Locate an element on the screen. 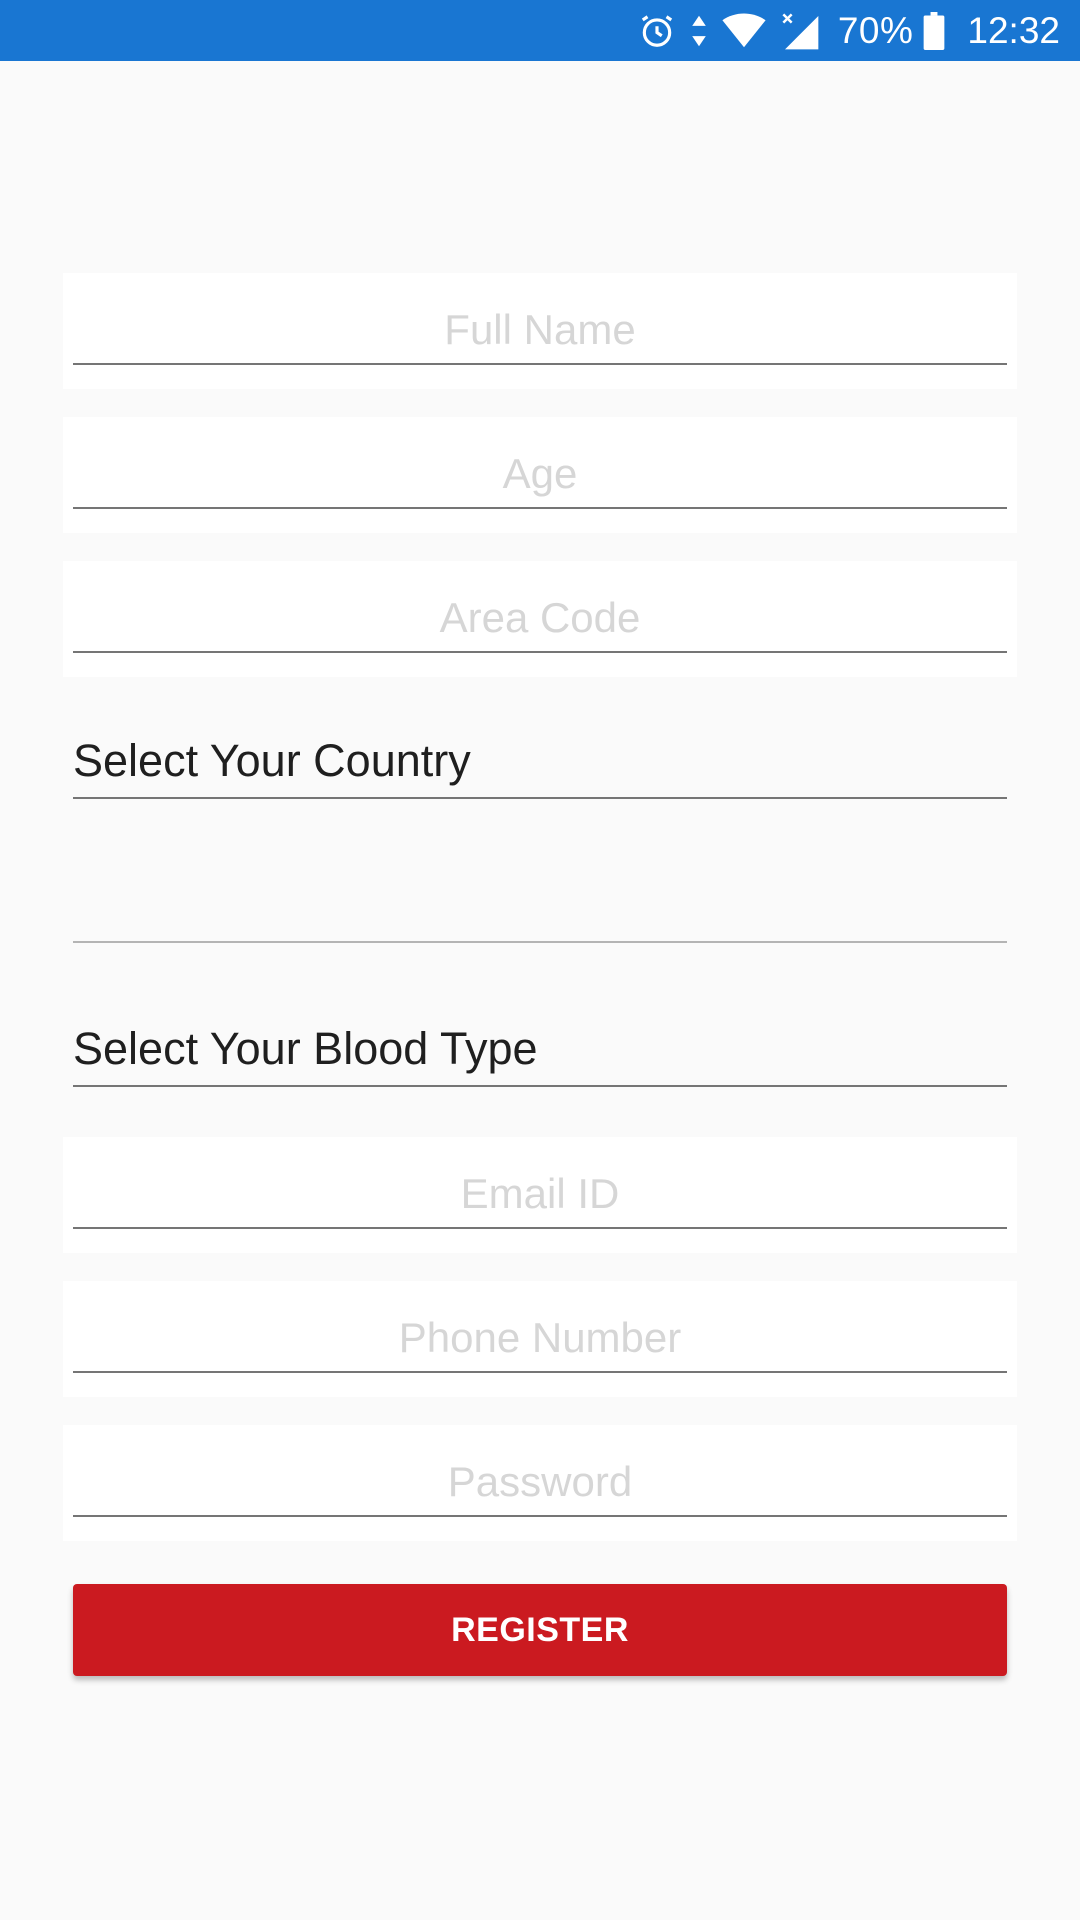 This screenshot has height=1920, width=1080. cell-signal-icon is located at coordinates (800, 31).